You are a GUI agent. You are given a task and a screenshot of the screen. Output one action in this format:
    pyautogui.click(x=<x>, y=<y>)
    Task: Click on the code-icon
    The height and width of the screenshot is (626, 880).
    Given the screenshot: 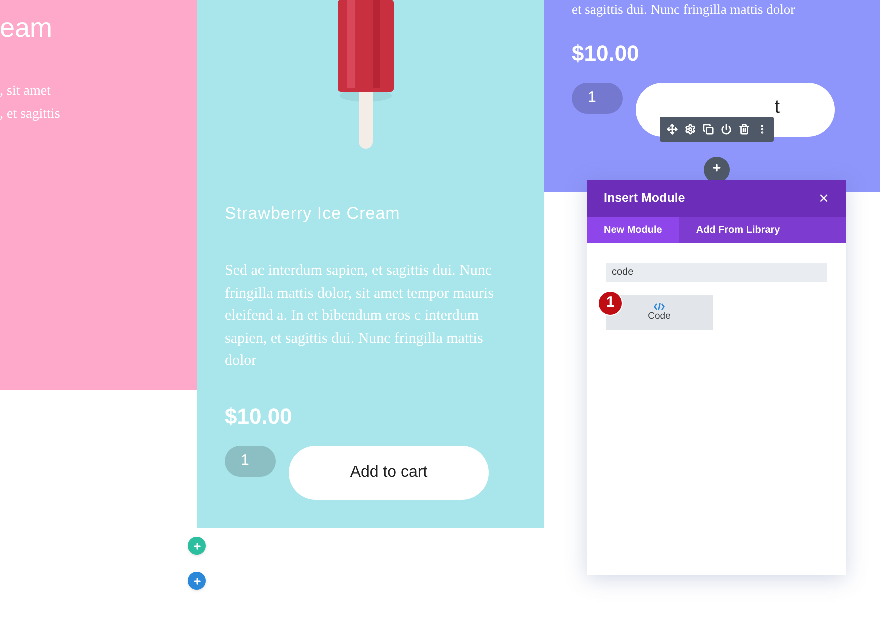 What is the action you would take?
    pyautogui.click(x=659, y=306)
    